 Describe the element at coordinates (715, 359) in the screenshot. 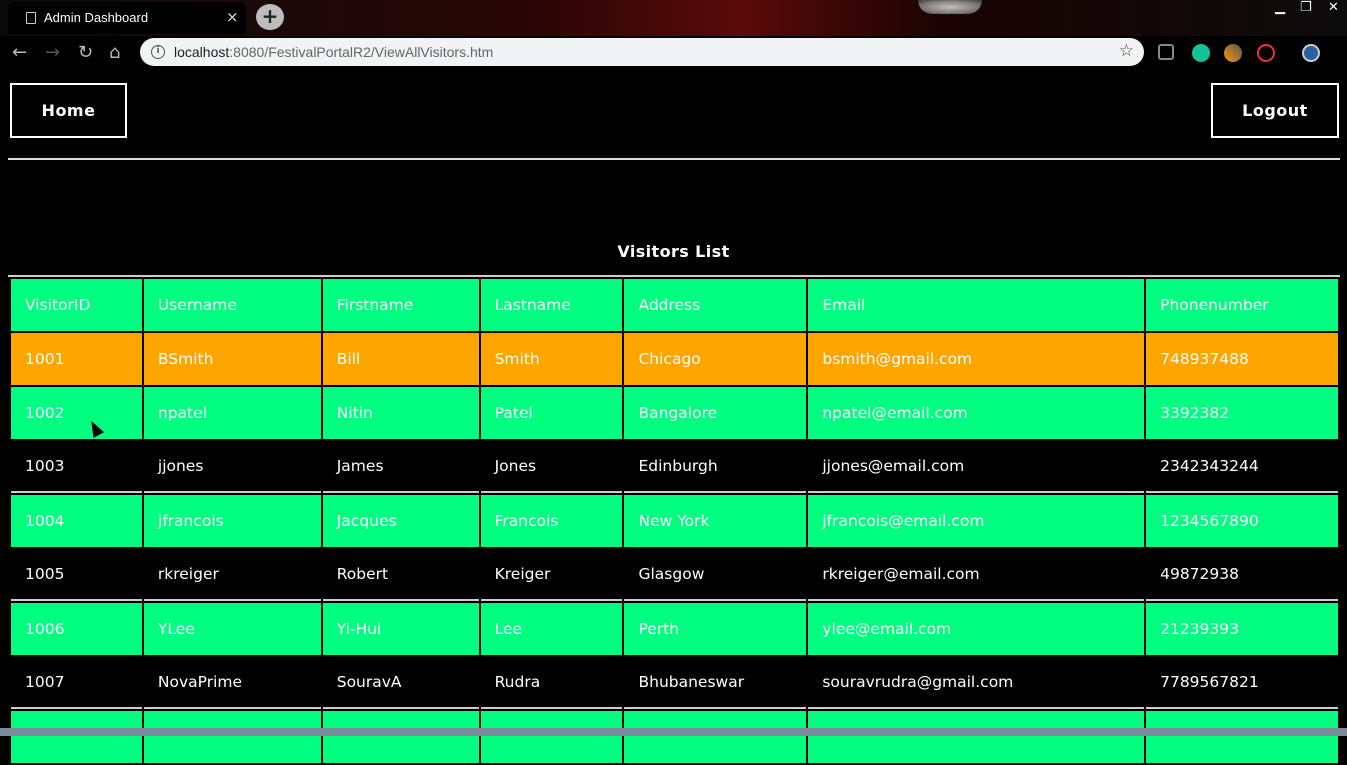

I see `table-cell: Chicago` at that location.